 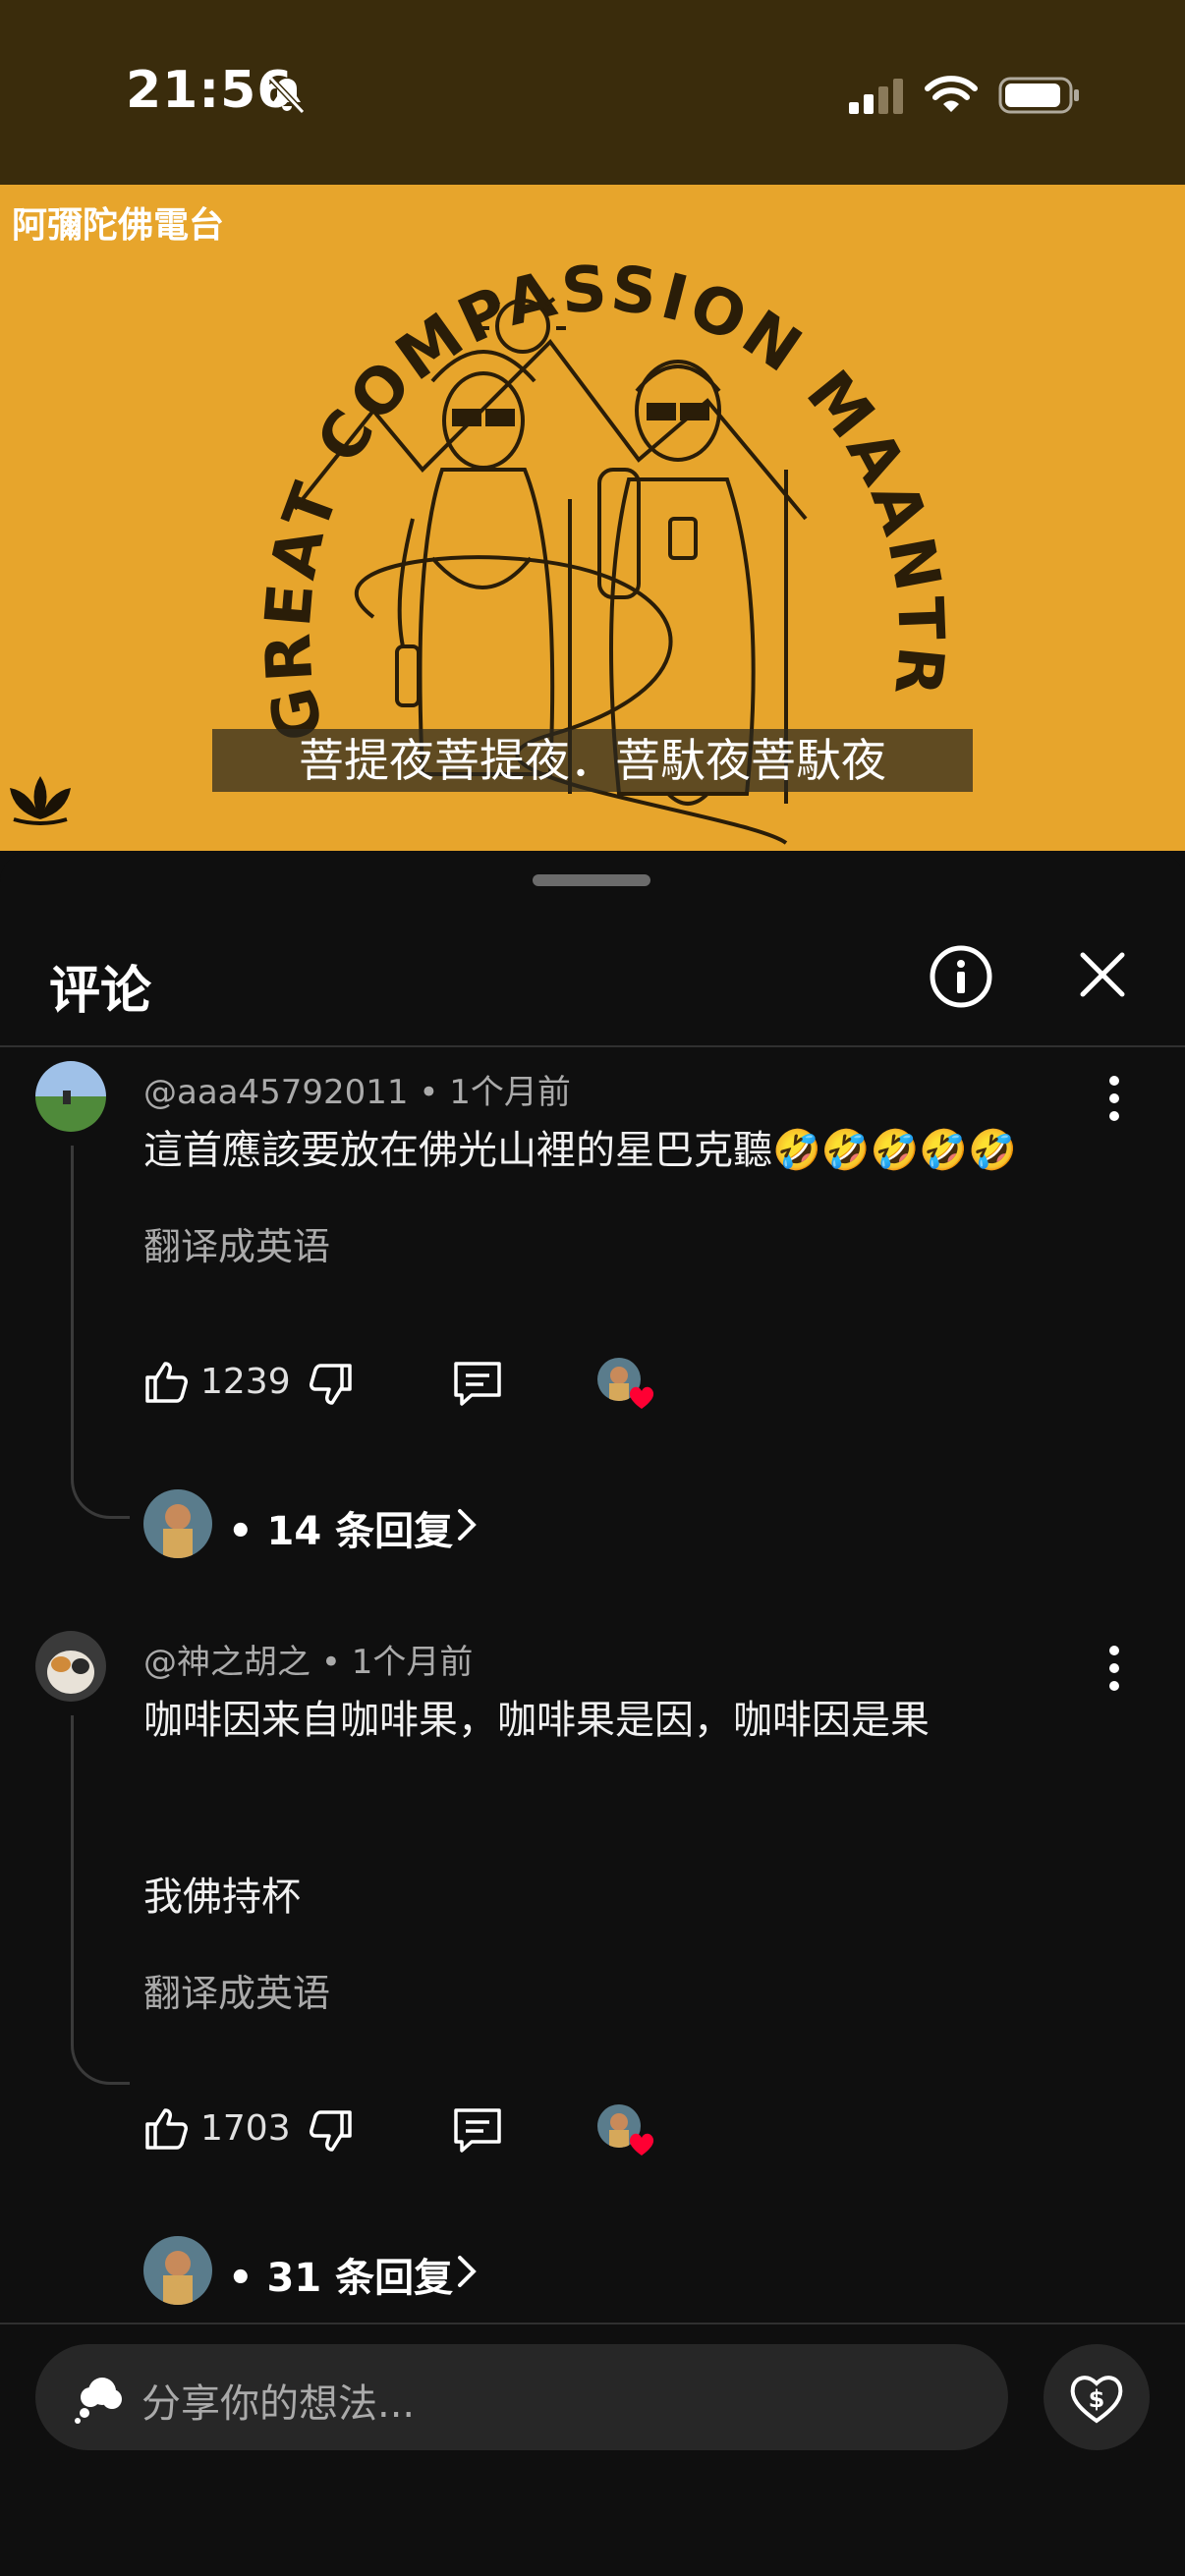 I want to click on comment-author: @aaa45792011, so click(x=276, y=1092).